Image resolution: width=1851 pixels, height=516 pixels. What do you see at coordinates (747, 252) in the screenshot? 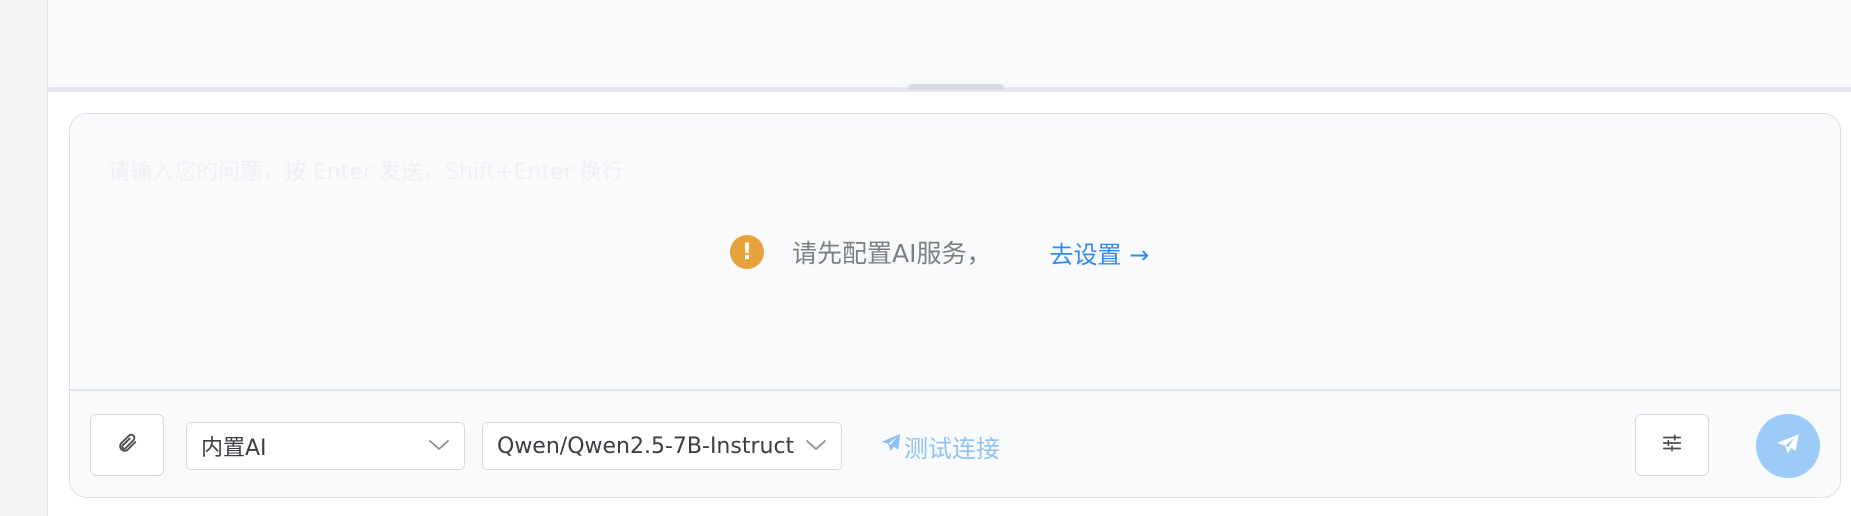
I see `warning-icon: !` at bounding box center [747, 252].